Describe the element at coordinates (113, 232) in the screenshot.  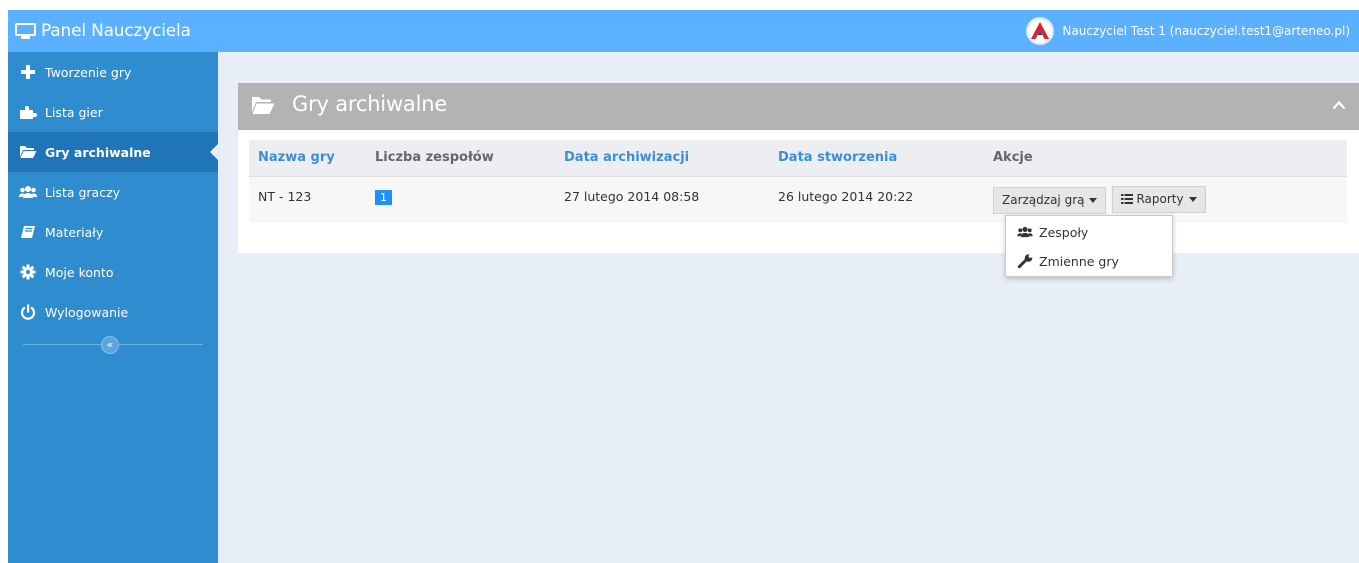
I see `sidebar-item-materialy: Materiały` at that location.